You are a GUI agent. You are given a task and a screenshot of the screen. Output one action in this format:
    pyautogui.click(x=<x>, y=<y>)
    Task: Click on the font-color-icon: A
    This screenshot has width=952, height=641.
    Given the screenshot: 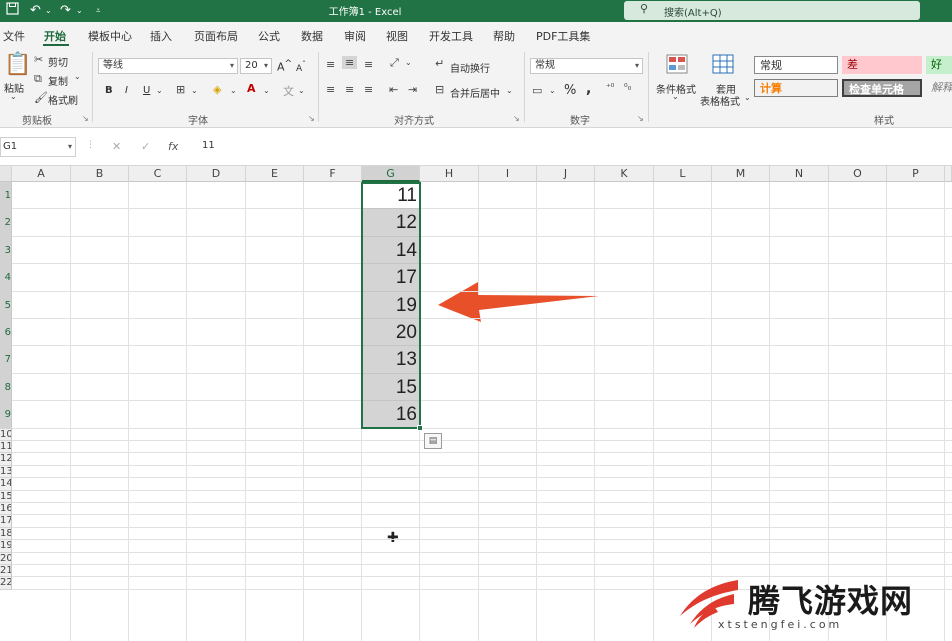 What is the action you would take?
    pyautogui.click(x=251, y=88)
    